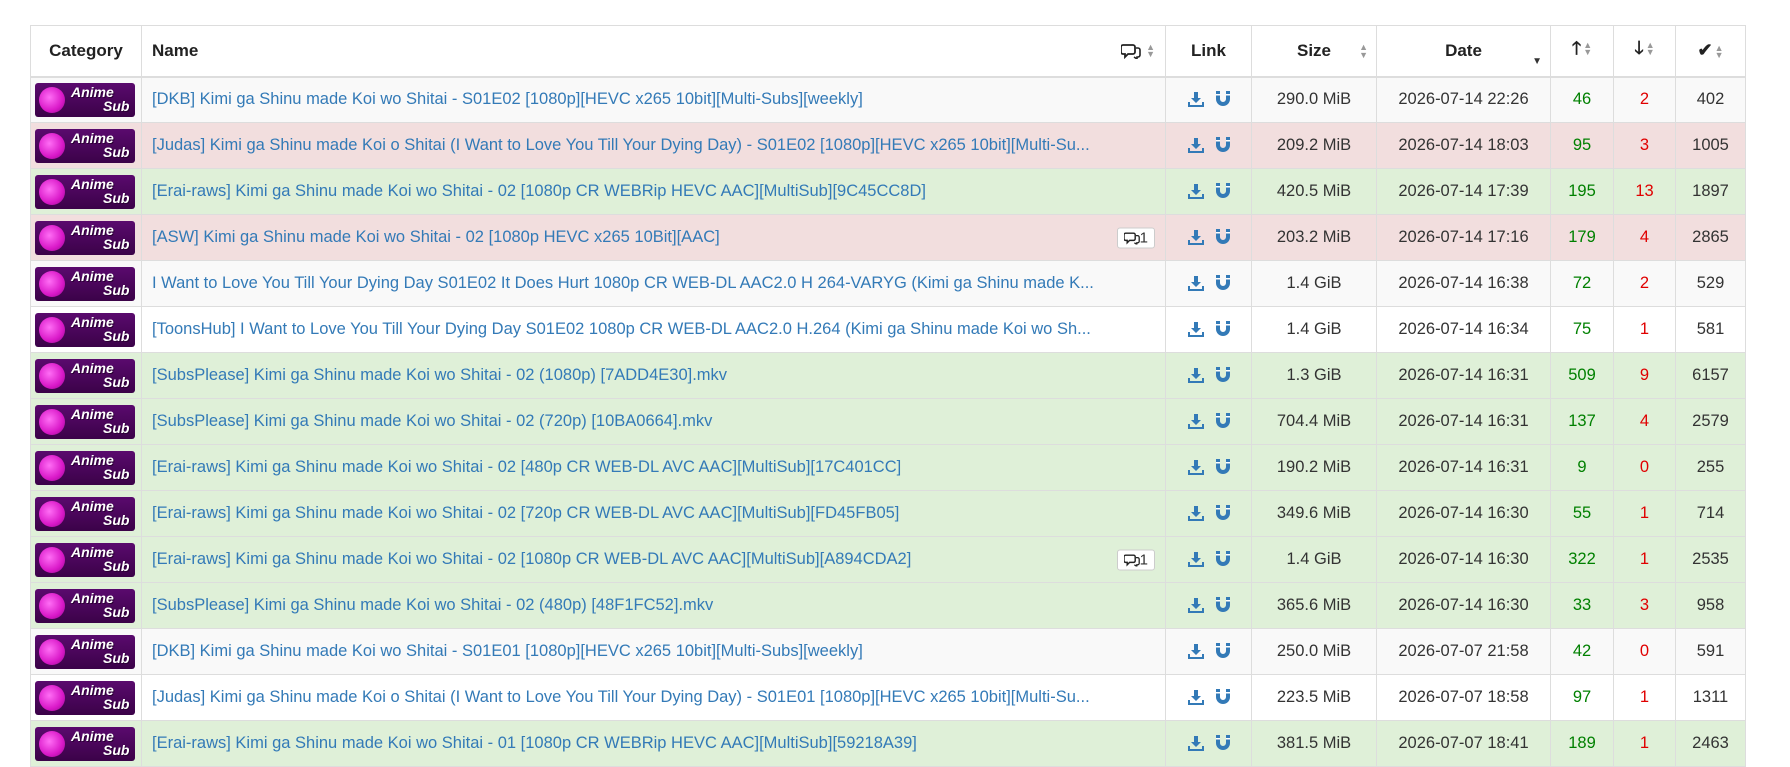 The width and height of the screenshot is (1790, 767). I want to click on size-cell: 1.3 GiB, so click(1314, 375).